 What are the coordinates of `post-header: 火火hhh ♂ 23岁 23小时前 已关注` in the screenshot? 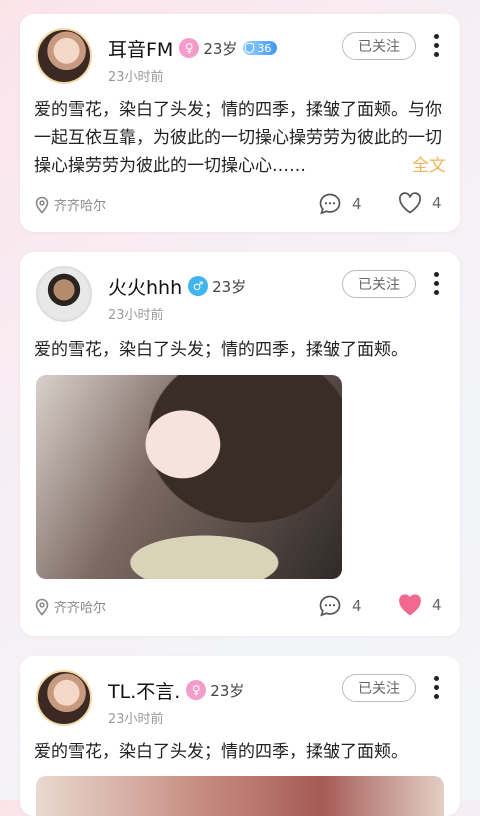 It's located at (248, 296).